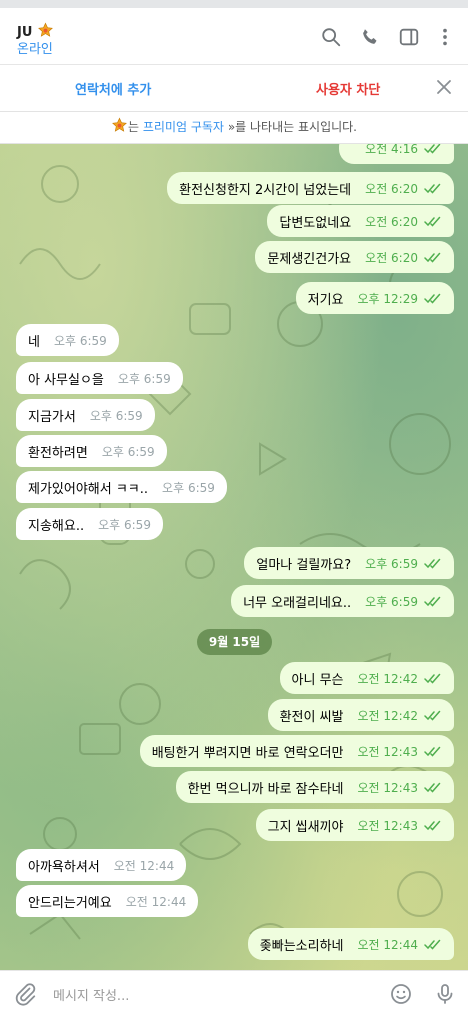 The width and height of the screenshot is (468, 1017). Describe the element at coordinates (234, 36) in the screenshot. I see `chat-header: JU 온라인` at that location.